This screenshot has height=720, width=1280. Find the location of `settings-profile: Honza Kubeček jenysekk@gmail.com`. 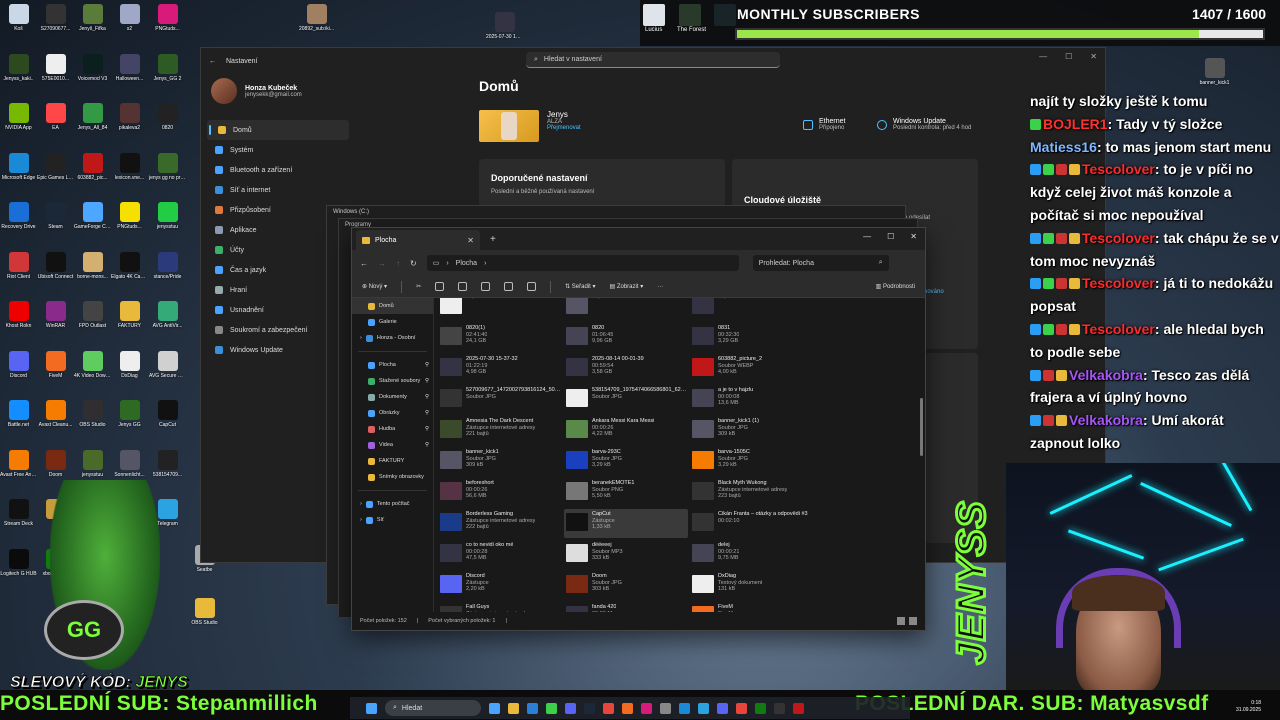

settings-profile: Honza Kubeček jenysekk@gmail.com is located at coordinates (256, 91).